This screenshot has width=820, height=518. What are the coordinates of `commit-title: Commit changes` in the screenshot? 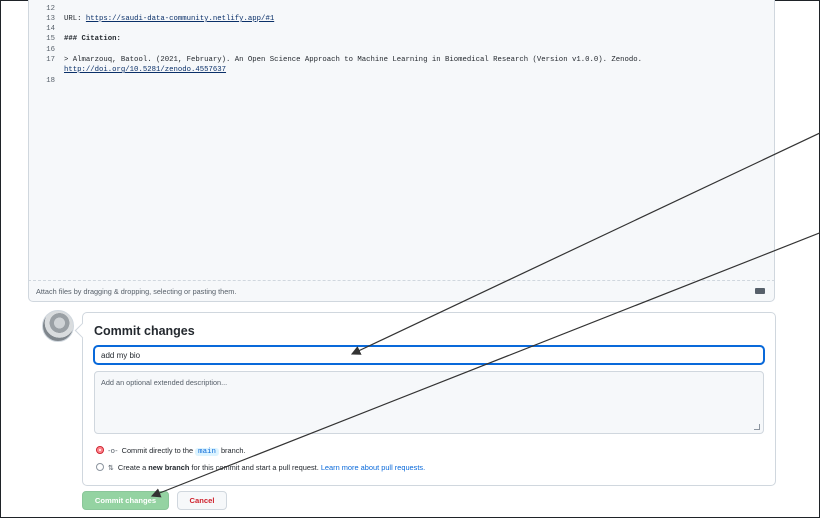 It's located at (144, 331).